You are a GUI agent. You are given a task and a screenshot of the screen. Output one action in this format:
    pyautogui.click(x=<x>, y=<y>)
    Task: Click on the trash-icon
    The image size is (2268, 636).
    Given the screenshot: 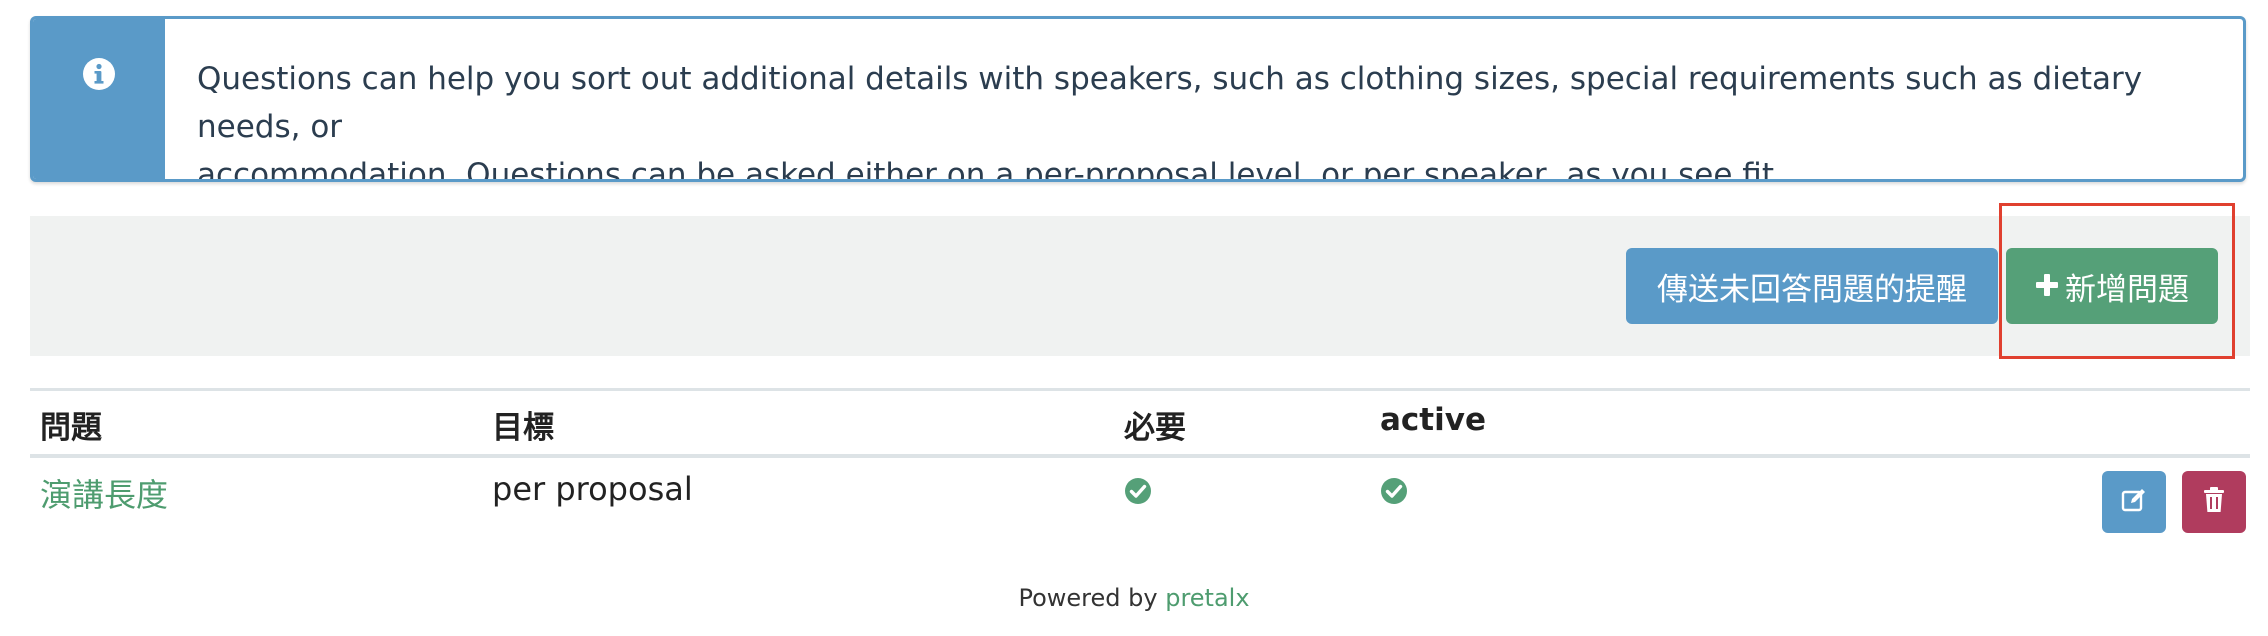 What is the action you would take?
    pyautogui.click(x=2214, y=502)
    